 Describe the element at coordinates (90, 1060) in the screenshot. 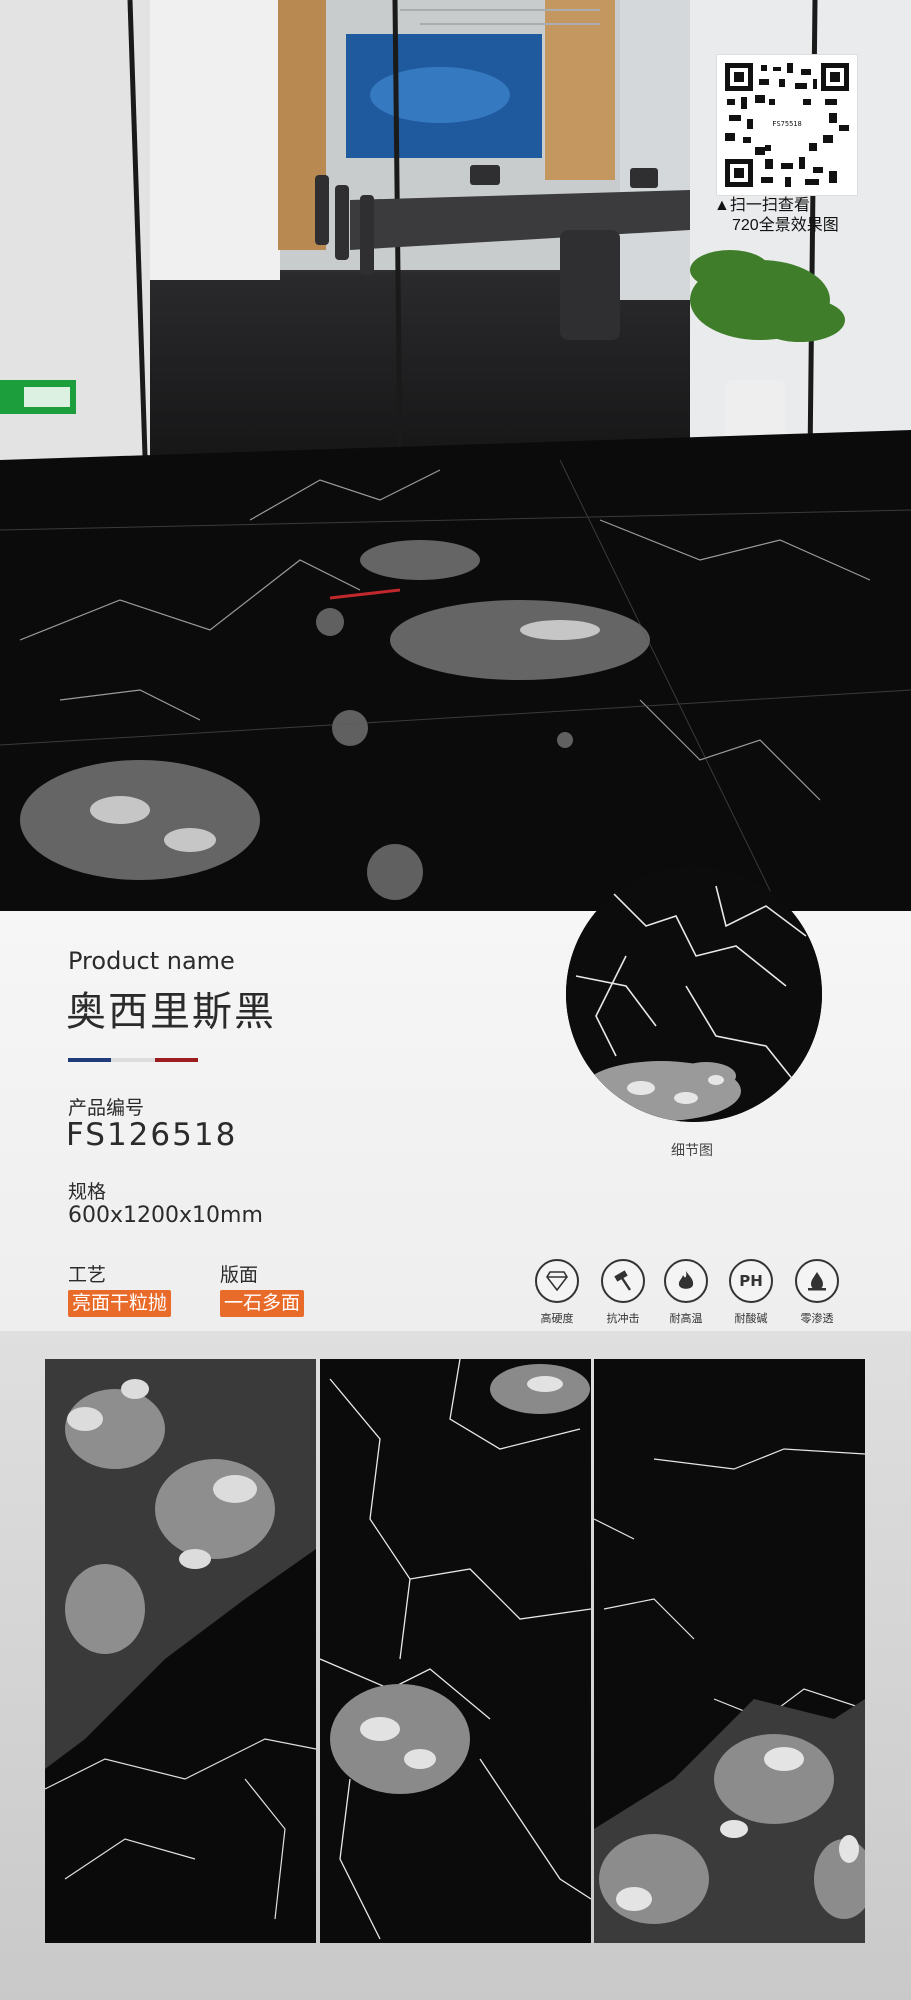

I see `divider-segment-blue` at that location.